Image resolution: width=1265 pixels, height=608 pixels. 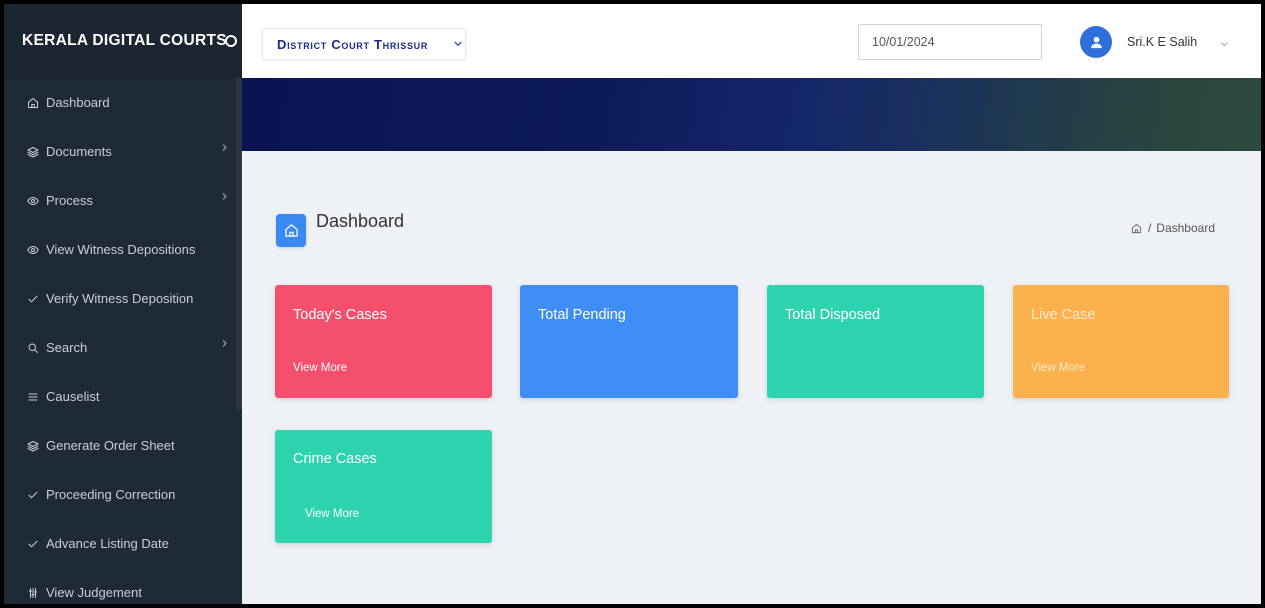 I want to click on brand-header: KERALA DIGITAL COURTS, so click(x=123, y=41).